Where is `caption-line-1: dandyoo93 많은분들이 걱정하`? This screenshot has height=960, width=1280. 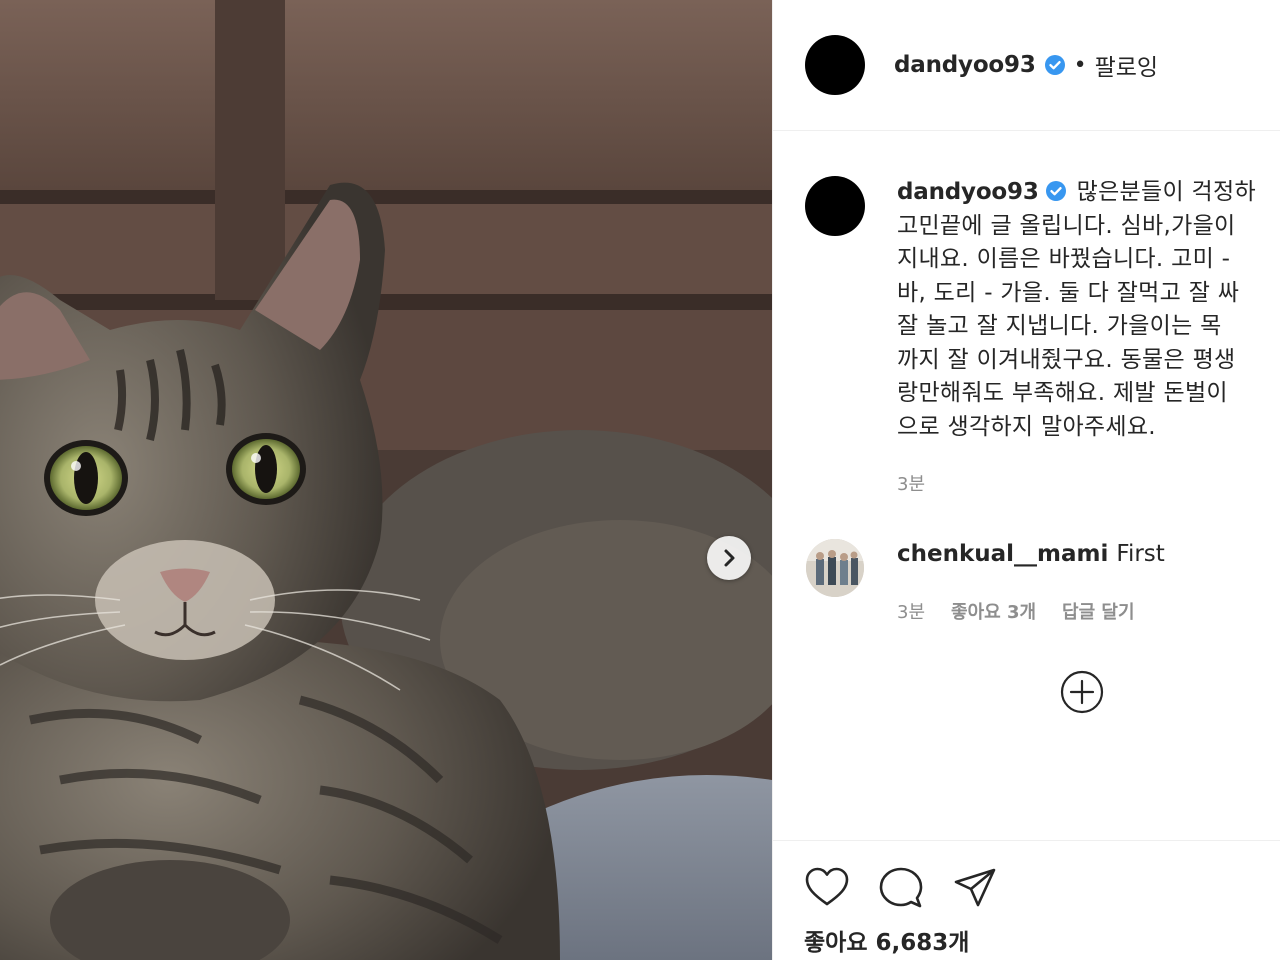
caption-line-1: dandyoo93 많은분들이 걱정하 is located at coordinates (1088, 193).